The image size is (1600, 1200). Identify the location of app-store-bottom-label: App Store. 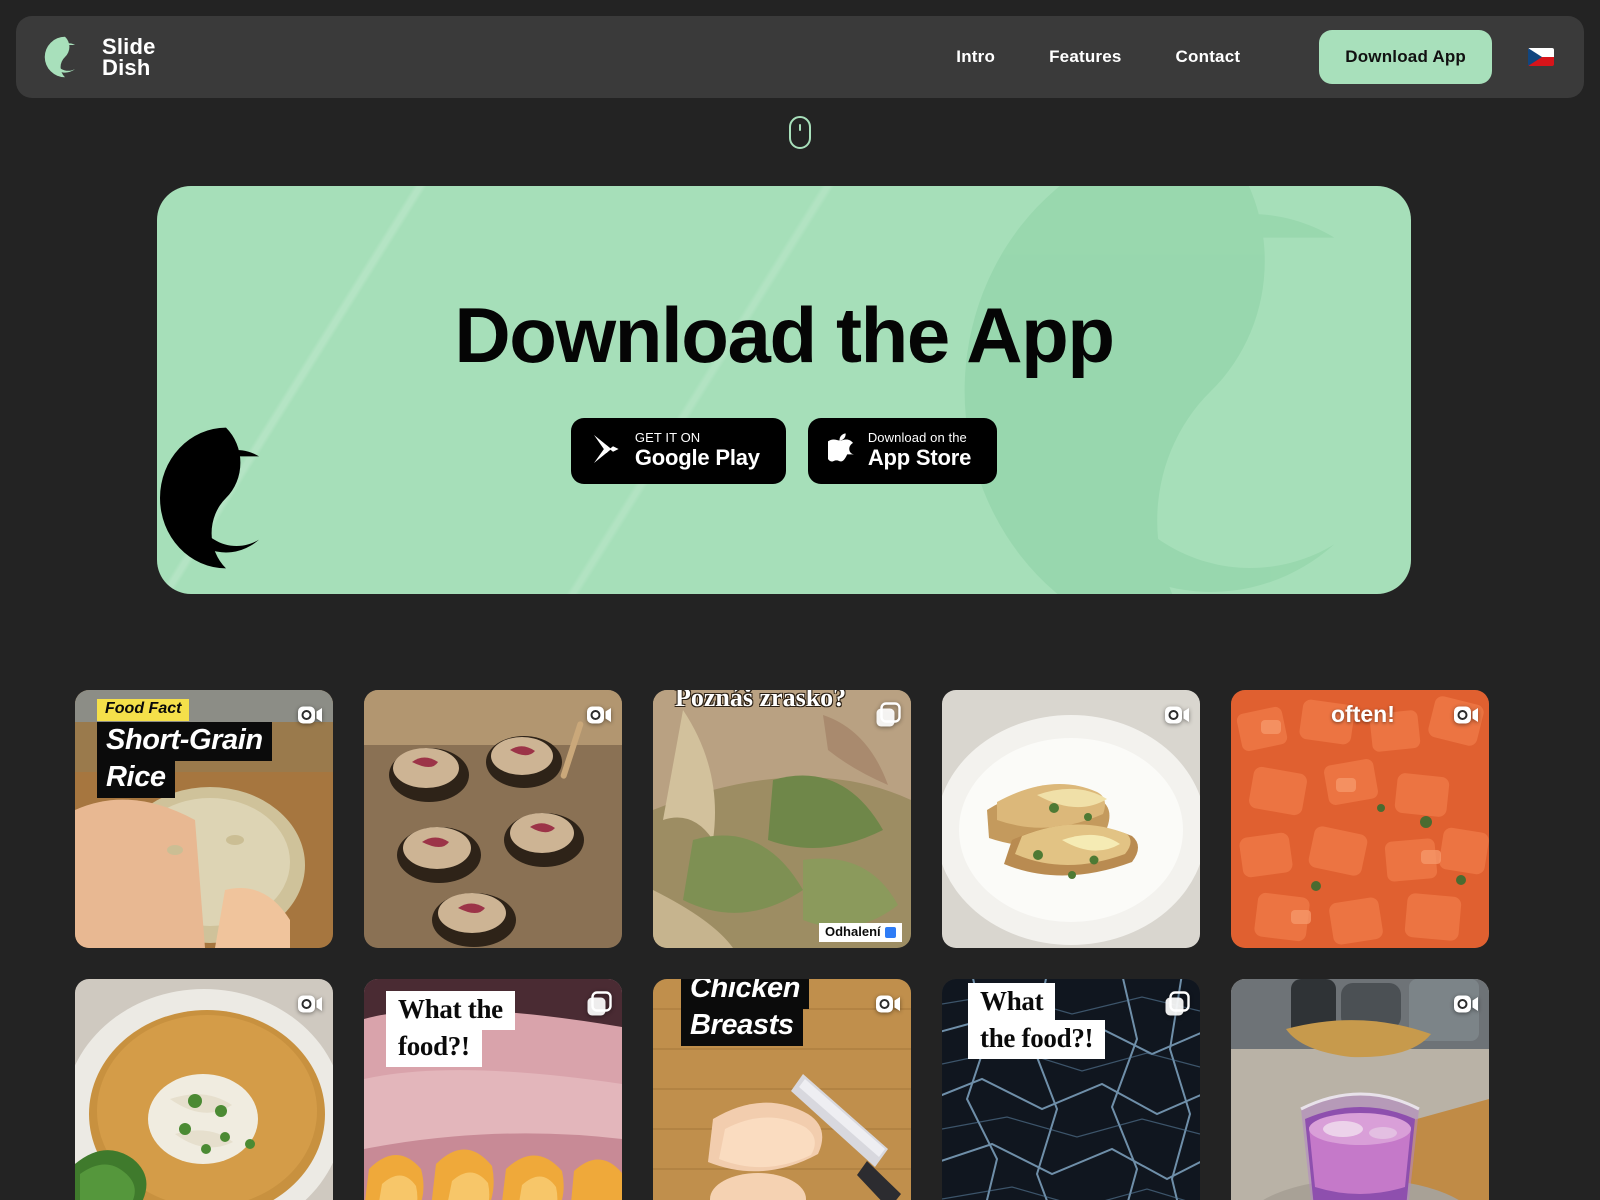
(919, 458).